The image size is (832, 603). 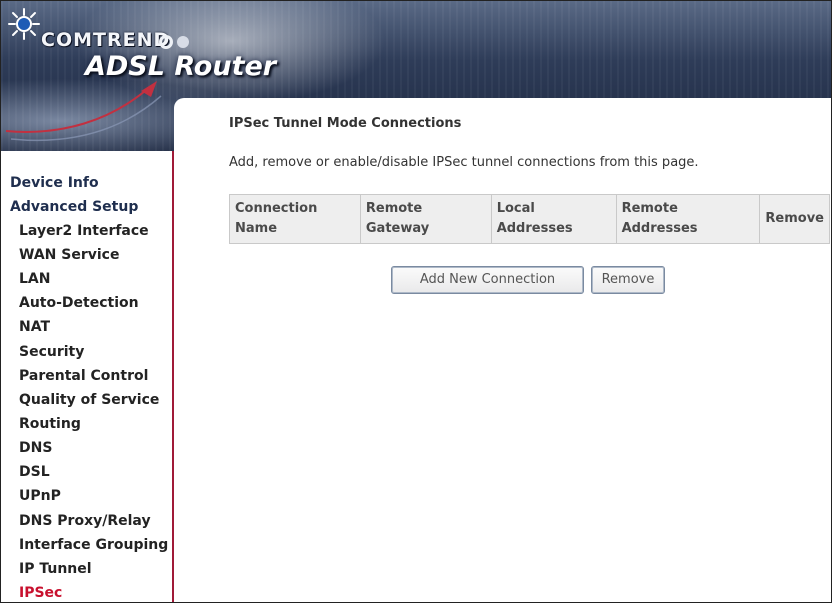 What do you see at coordinates (553, 219) in the screenshot?
I see `col-local-addresses: Local Addresses` at bounding box center [553, 219].